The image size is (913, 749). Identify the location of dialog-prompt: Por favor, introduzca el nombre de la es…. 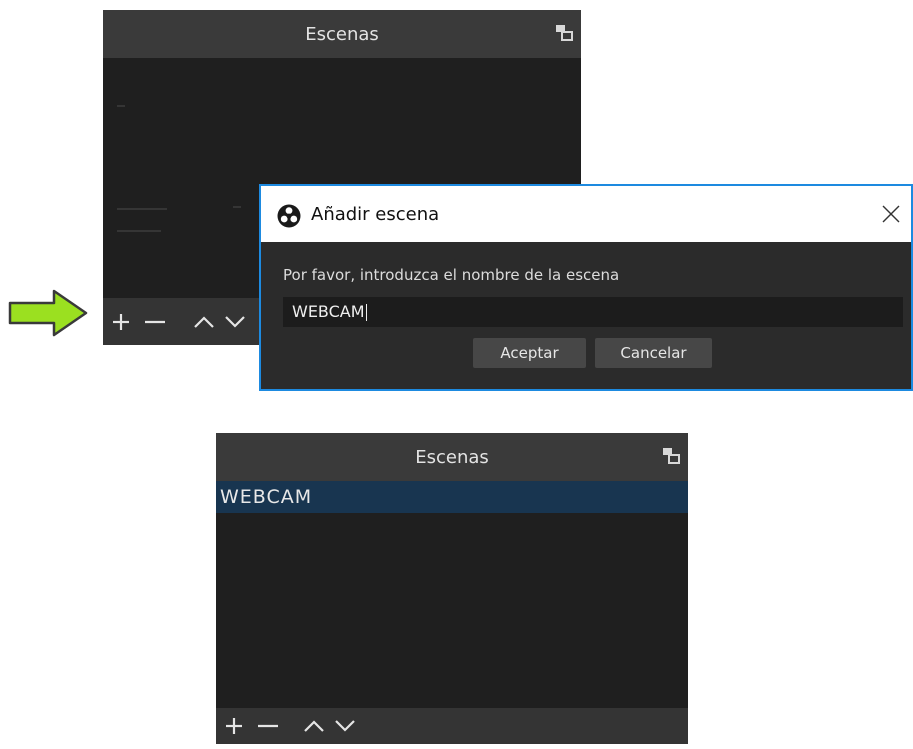
(451, 275).